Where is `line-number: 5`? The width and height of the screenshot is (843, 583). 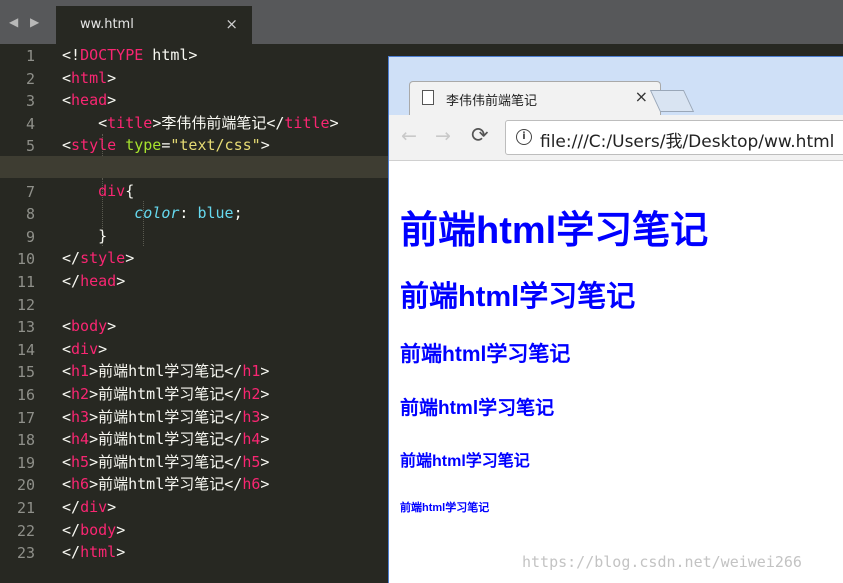 line-number: 5 is located at coordinates (30, 146).